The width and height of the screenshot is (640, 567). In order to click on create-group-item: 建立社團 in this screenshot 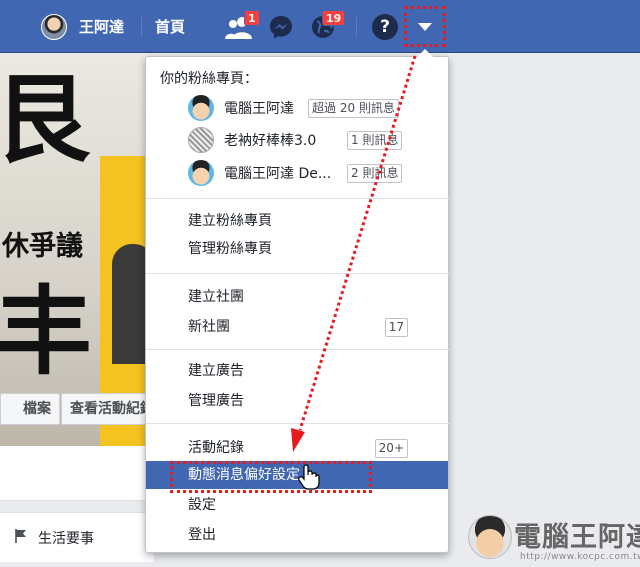, I will do `click(297, 297)`.